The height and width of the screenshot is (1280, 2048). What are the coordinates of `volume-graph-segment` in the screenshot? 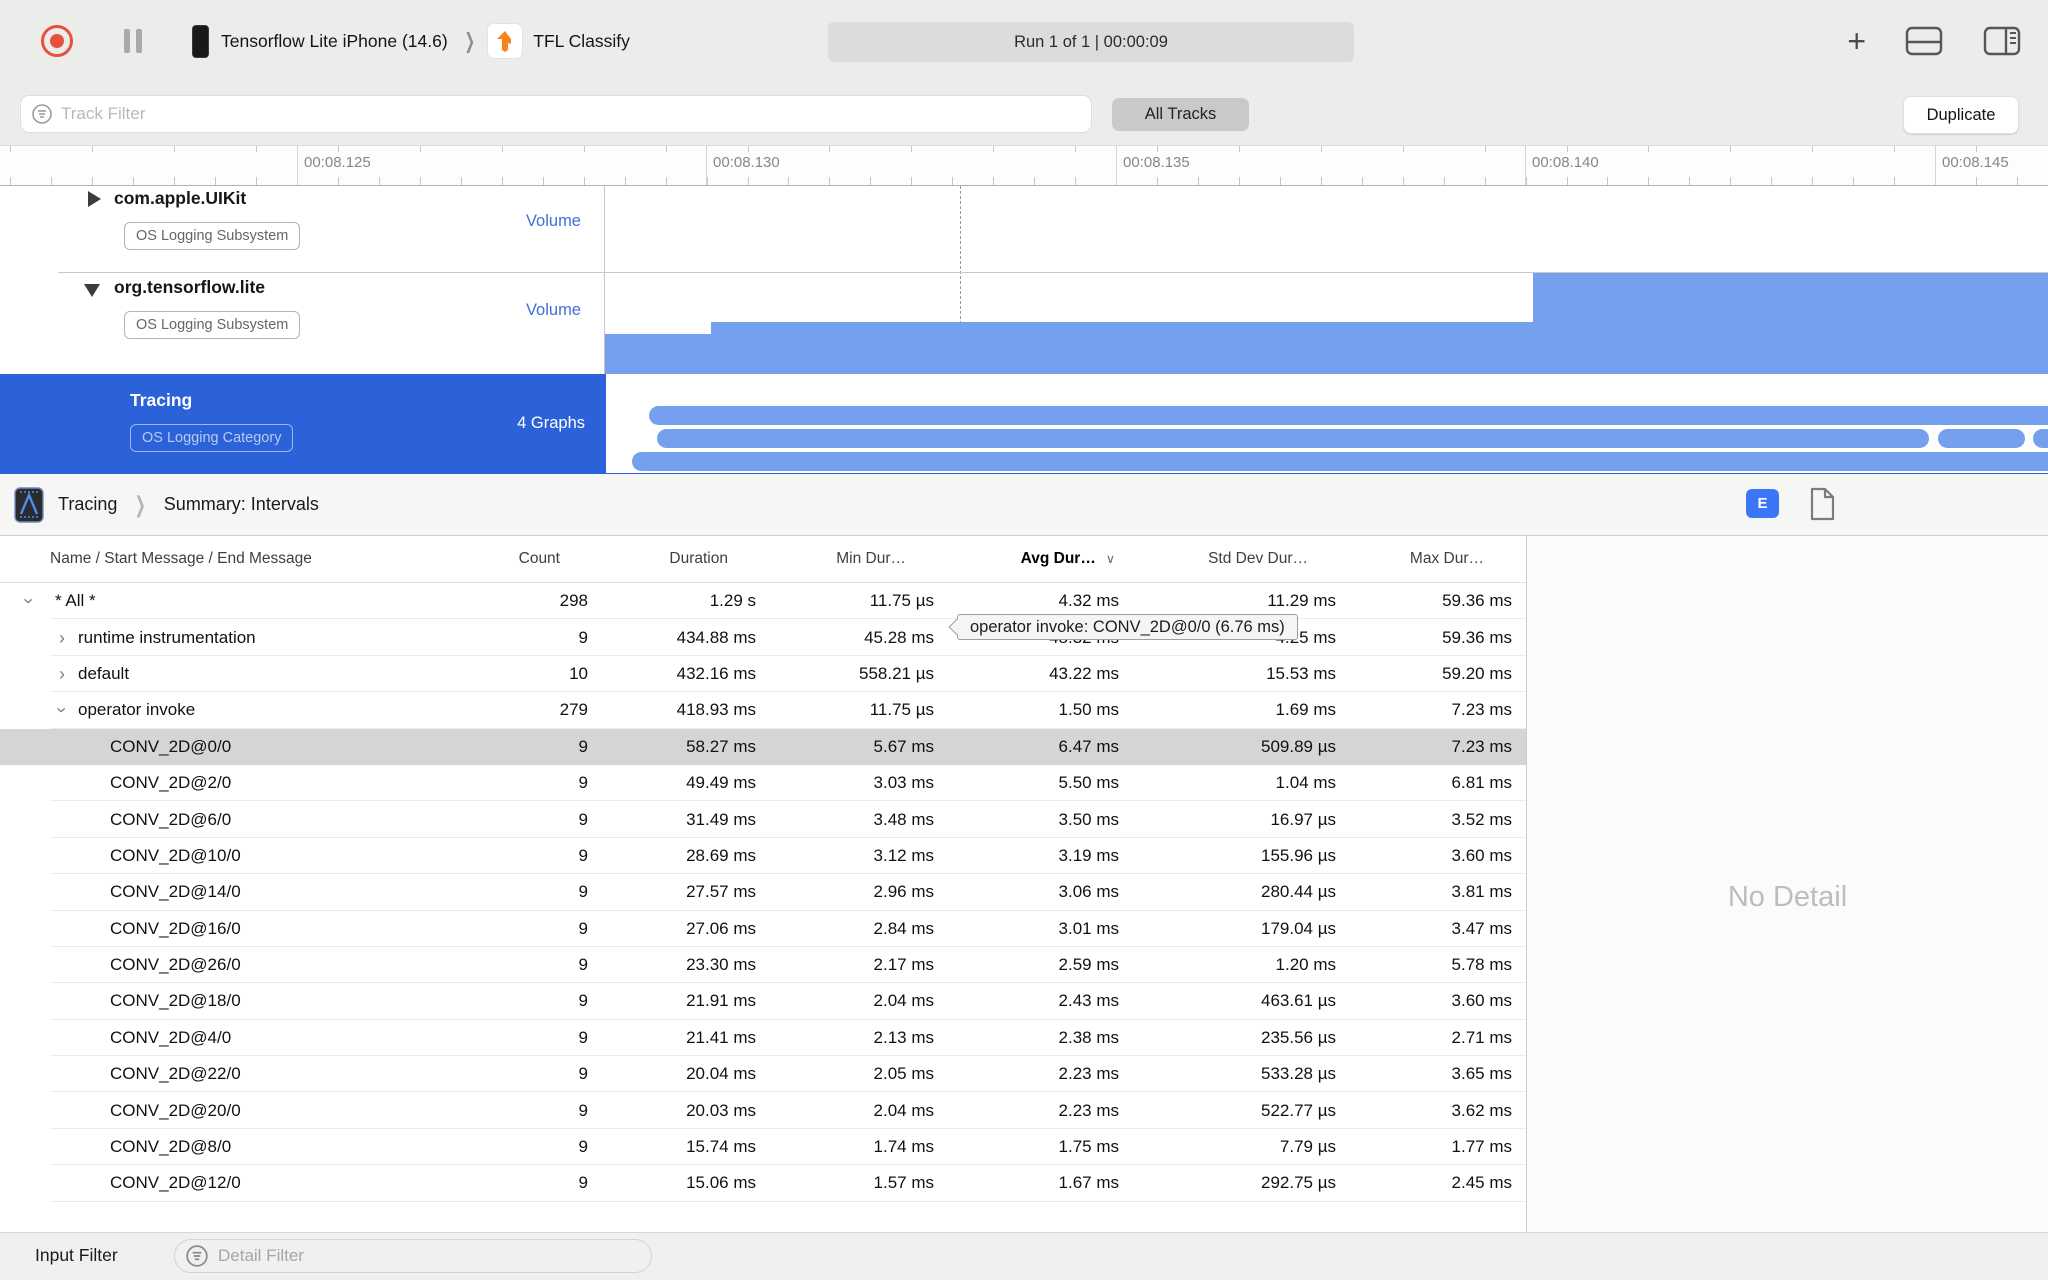 It's located at (1790, 323).